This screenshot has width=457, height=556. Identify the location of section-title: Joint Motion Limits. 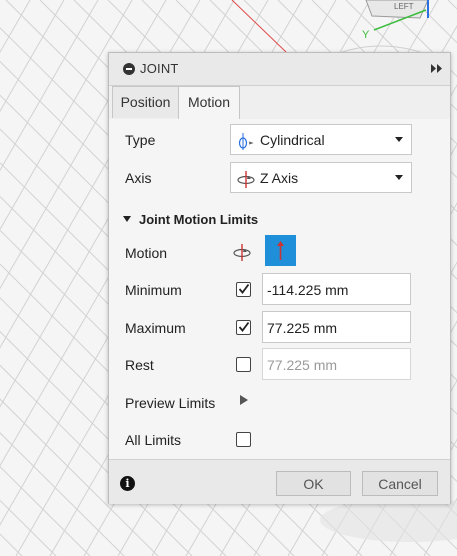
(199, 219).